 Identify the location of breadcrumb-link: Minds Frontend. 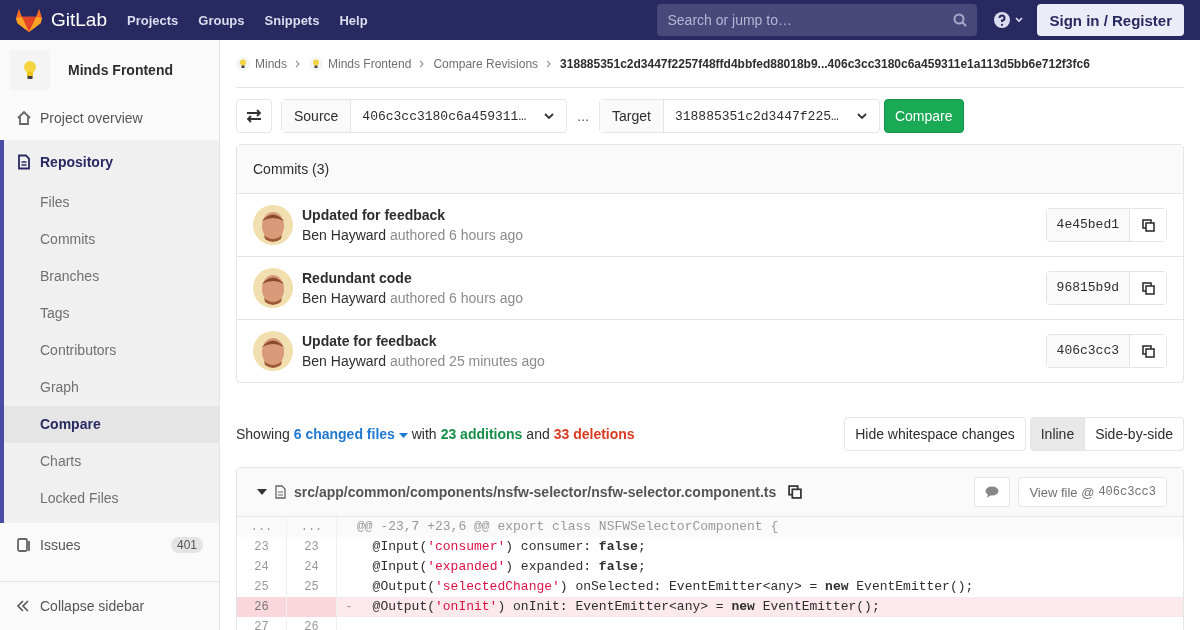
(370, 63).